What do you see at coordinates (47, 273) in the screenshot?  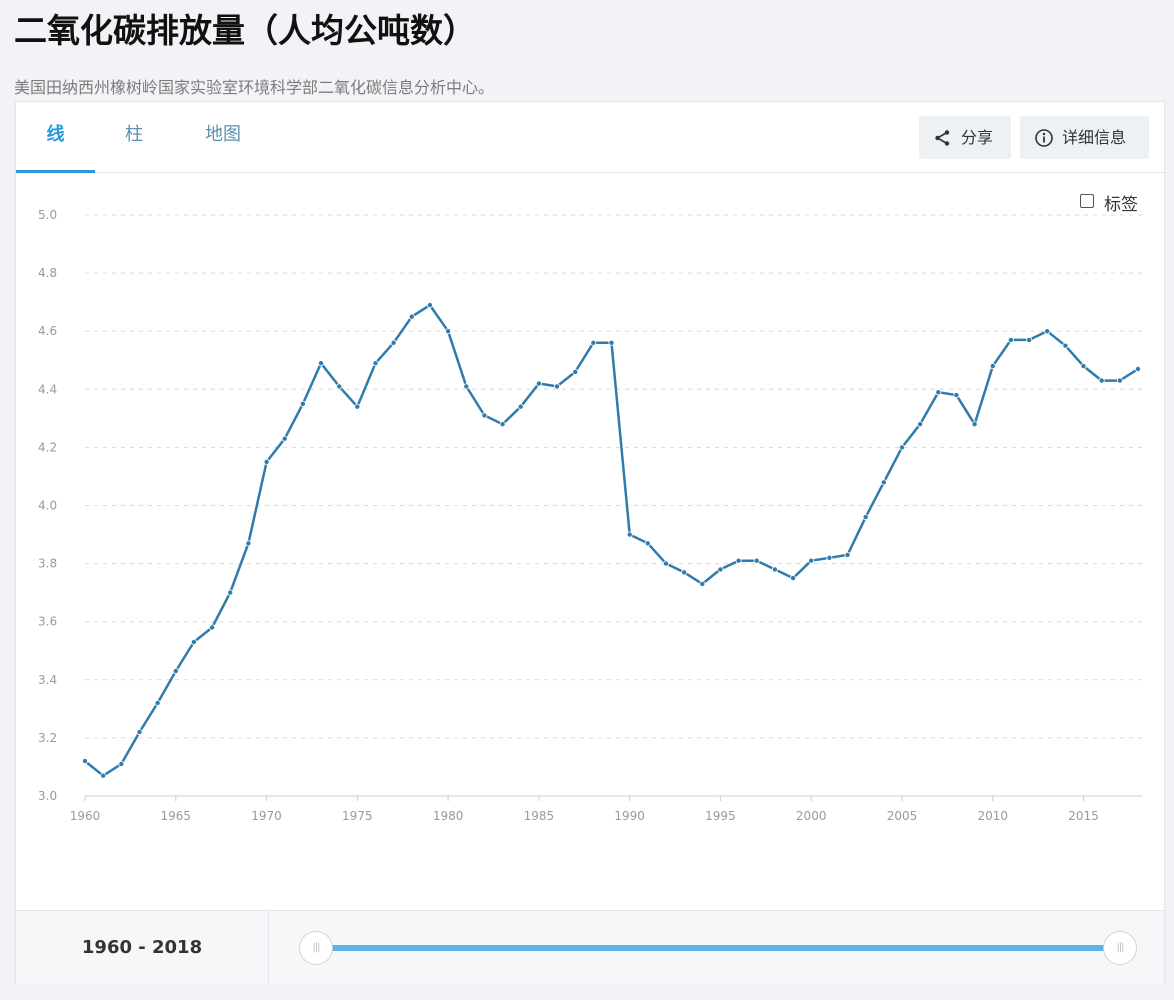 I see `y-tick-label: 4.8` at bounding box center [47, 273].